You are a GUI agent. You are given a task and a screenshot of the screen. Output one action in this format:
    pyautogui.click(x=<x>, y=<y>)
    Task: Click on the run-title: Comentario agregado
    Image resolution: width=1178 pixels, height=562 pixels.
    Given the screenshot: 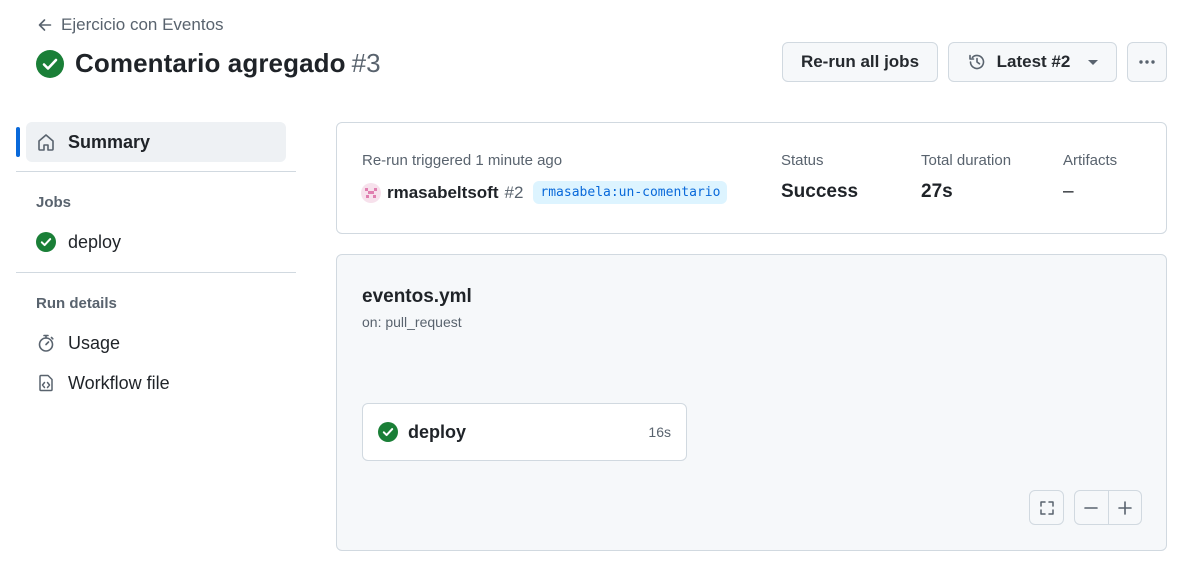 What is the action you would take?
    pyautogui.click(x=210, y=63)
    